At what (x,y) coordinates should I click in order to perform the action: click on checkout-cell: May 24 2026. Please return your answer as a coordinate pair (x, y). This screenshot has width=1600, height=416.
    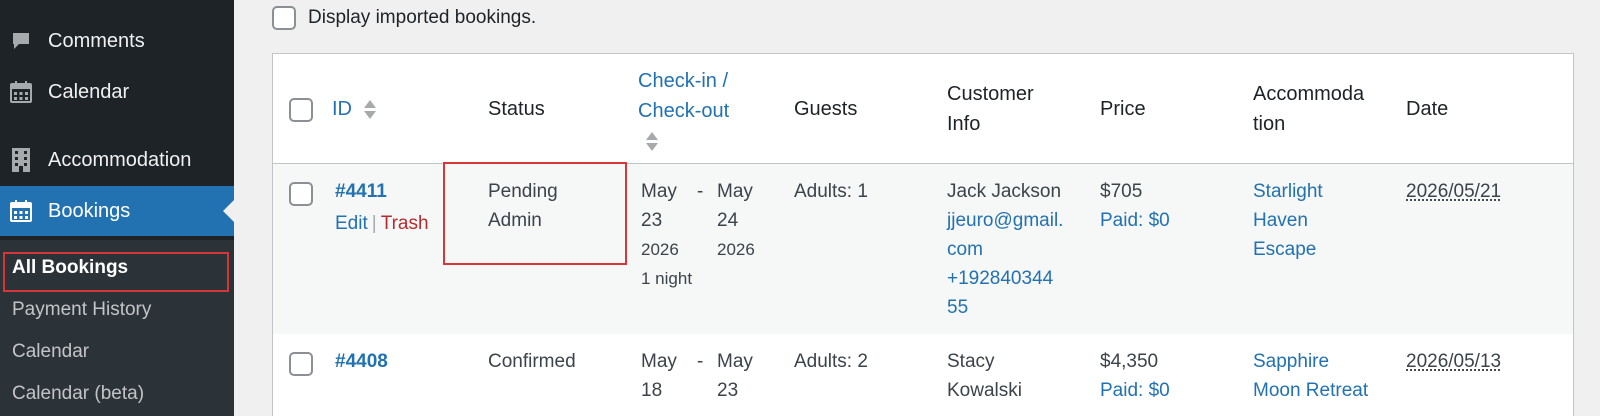
    Looking at the image, I should click on (736, 220).